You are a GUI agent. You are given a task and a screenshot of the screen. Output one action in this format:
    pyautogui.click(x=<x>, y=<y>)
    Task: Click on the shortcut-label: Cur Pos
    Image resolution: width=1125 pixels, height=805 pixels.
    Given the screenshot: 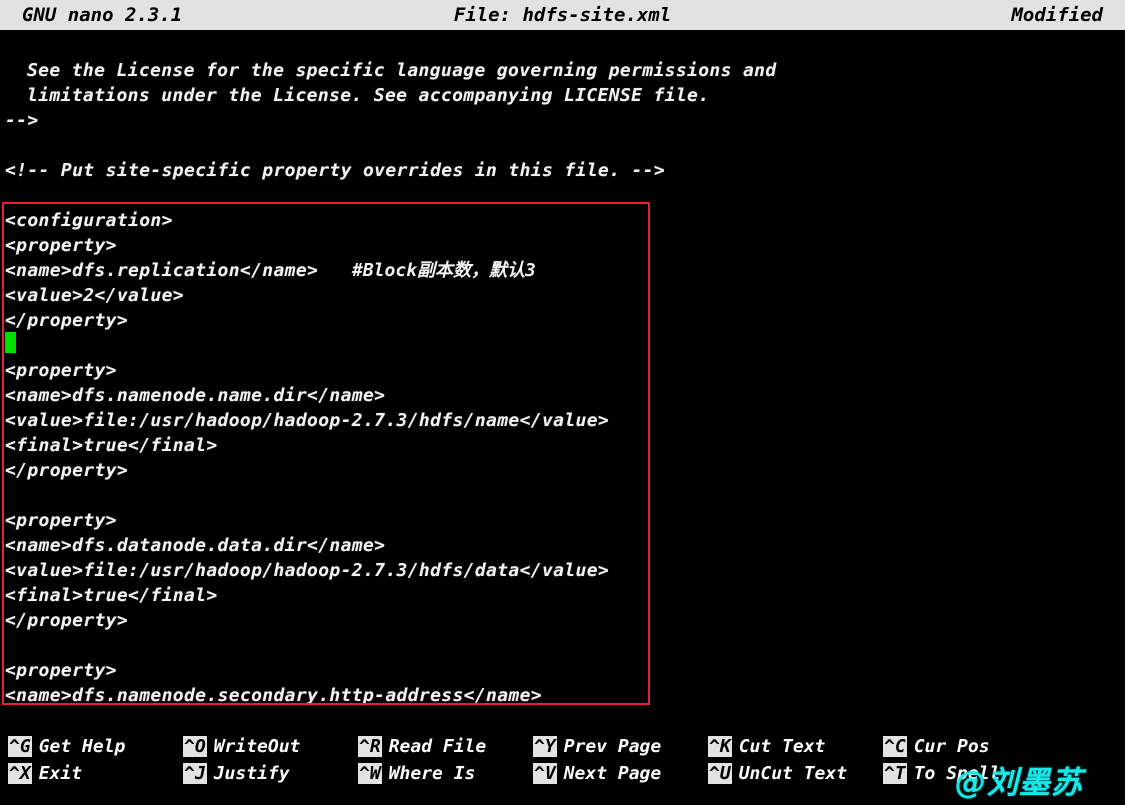 What is the action you would take?
    pyautogui.click(x=951, y=746)
    